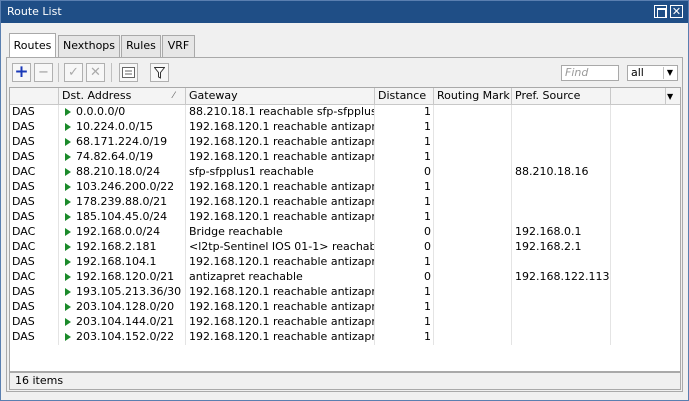  What do you see at coordinates (280, 232) in the screenshot?
I see `row-gateway: Bridge reachable` at bounding box center [280, 232].